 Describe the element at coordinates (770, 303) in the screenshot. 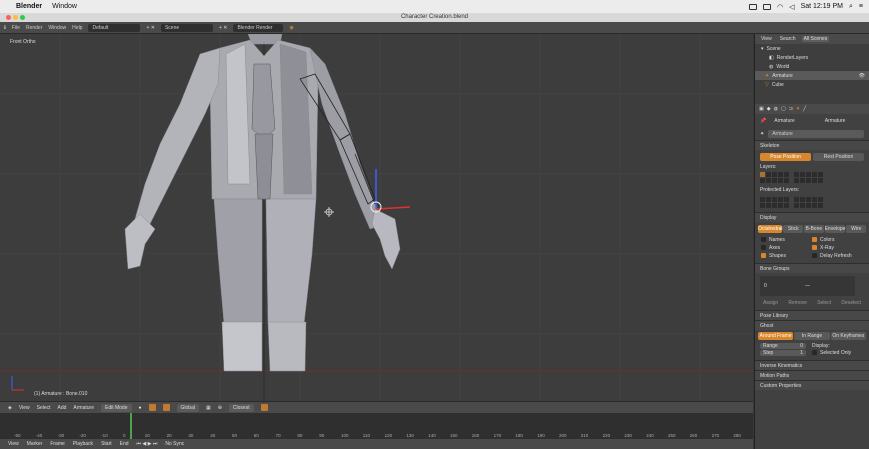

I see `assign-button: Assign` at that location.